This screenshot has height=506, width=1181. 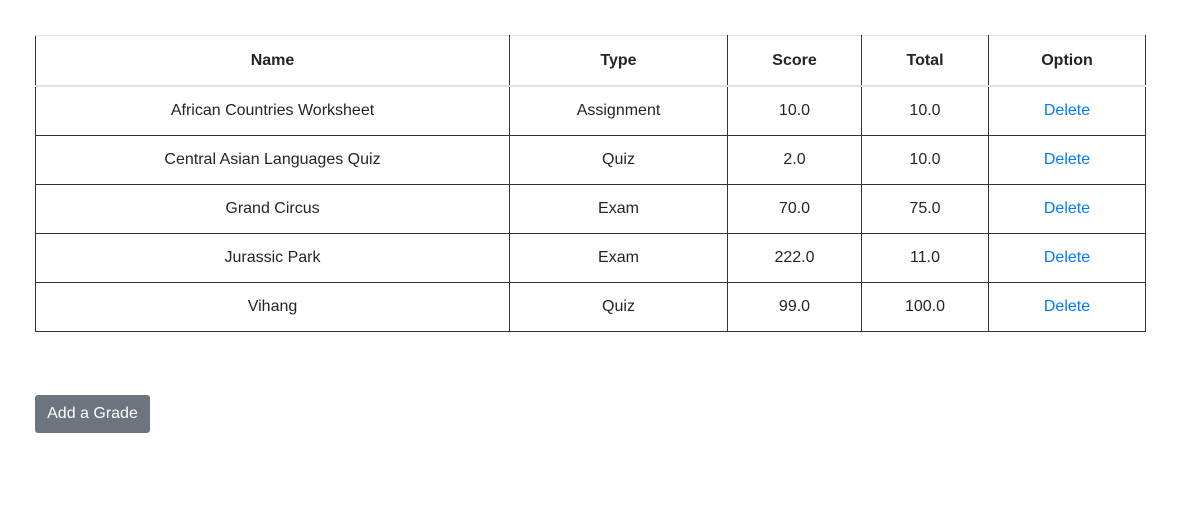 I want to click on table-row: Jurassic Park Exam 222.0 11.0 Delete, so click(x=590, y=258).